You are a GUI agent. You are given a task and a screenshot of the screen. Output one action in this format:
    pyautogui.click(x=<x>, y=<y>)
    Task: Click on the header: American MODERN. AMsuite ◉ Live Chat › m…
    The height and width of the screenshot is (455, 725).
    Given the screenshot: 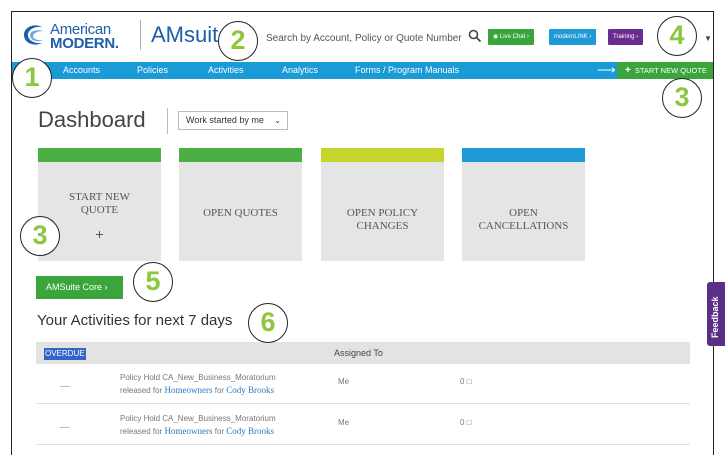 What is the action you would take?
    pyautogui.click(x=362, y=37)
    